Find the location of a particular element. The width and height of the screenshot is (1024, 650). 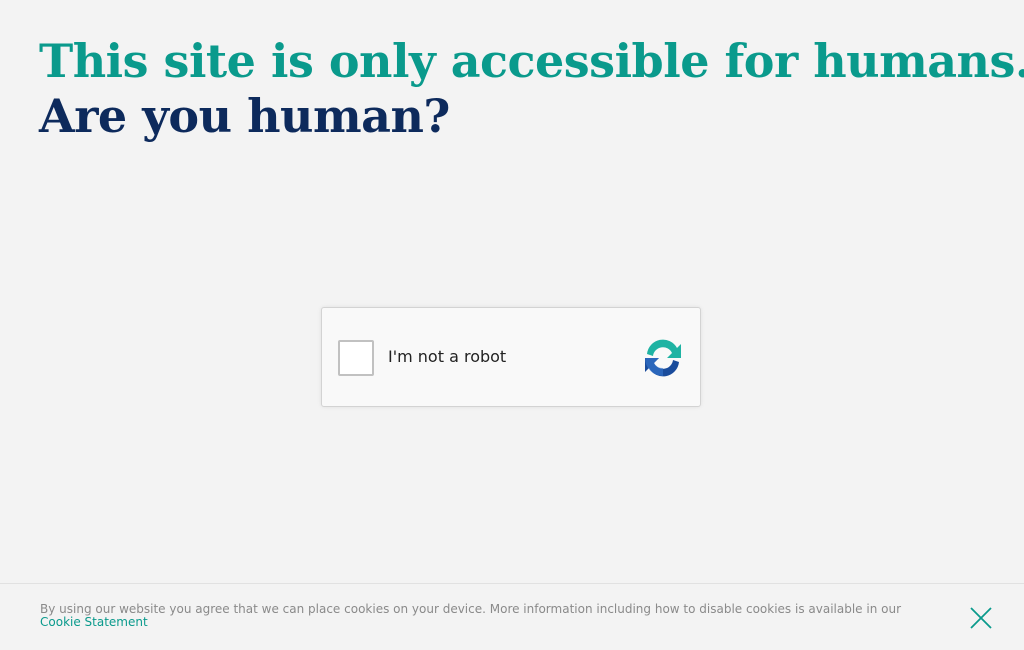

close-icon is located at coordinates (981, 618).